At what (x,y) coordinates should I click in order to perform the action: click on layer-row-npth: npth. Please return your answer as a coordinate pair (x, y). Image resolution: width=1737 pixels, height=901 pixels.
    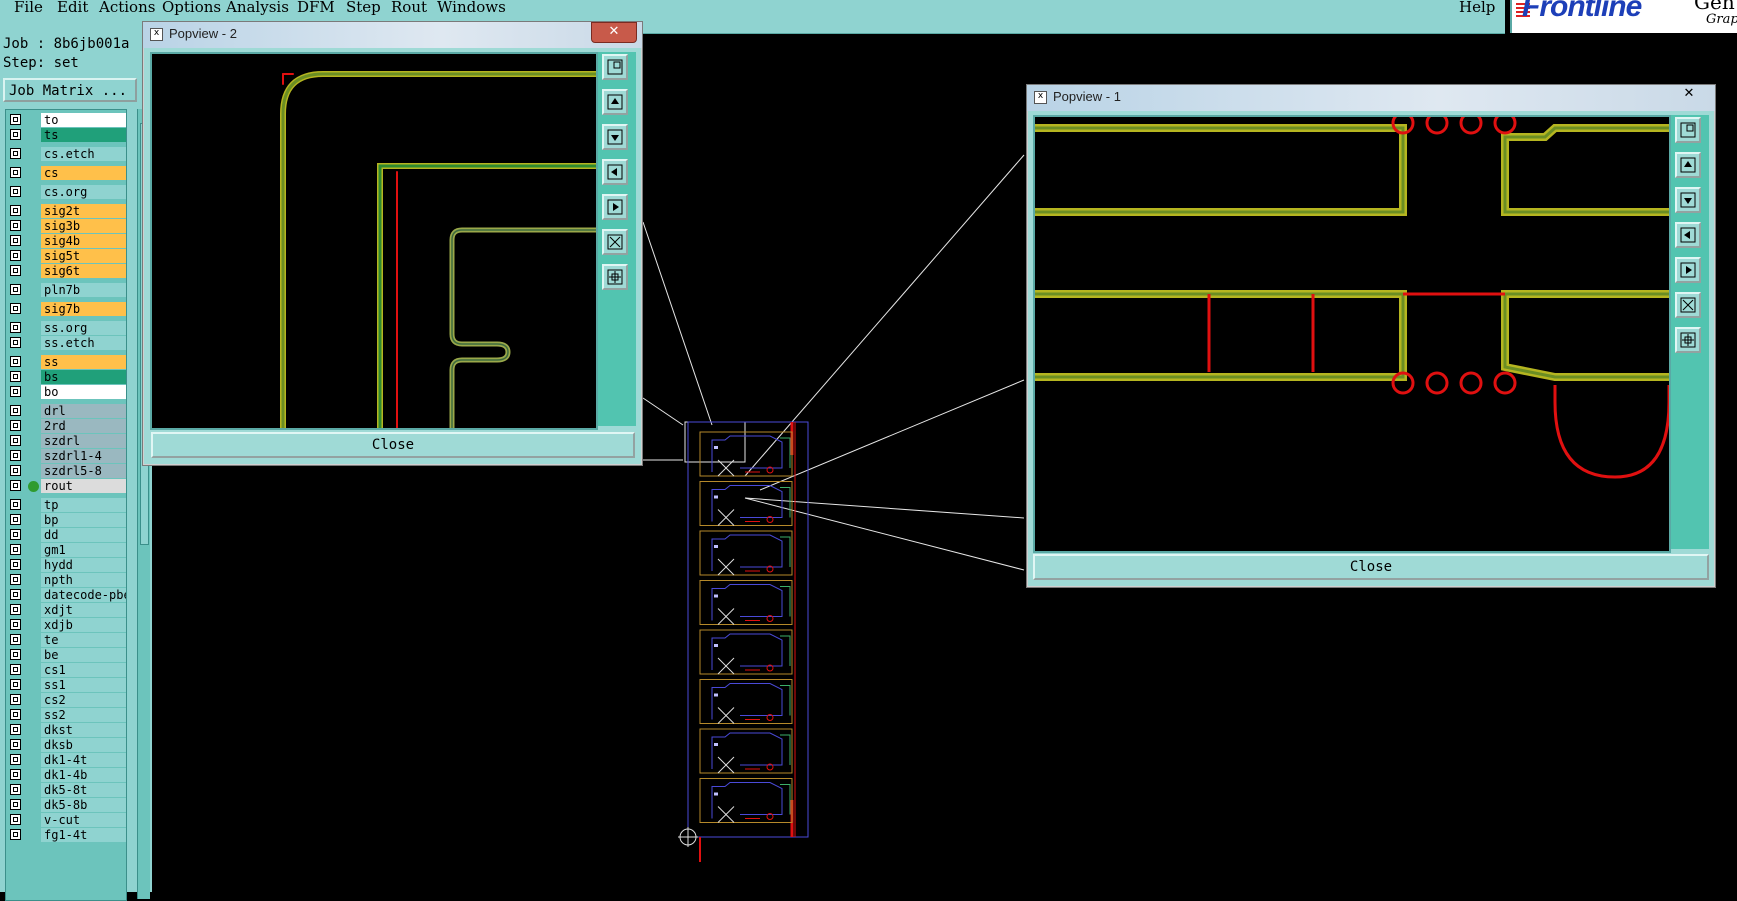
    Looking at the image, I should click on (66, 580).